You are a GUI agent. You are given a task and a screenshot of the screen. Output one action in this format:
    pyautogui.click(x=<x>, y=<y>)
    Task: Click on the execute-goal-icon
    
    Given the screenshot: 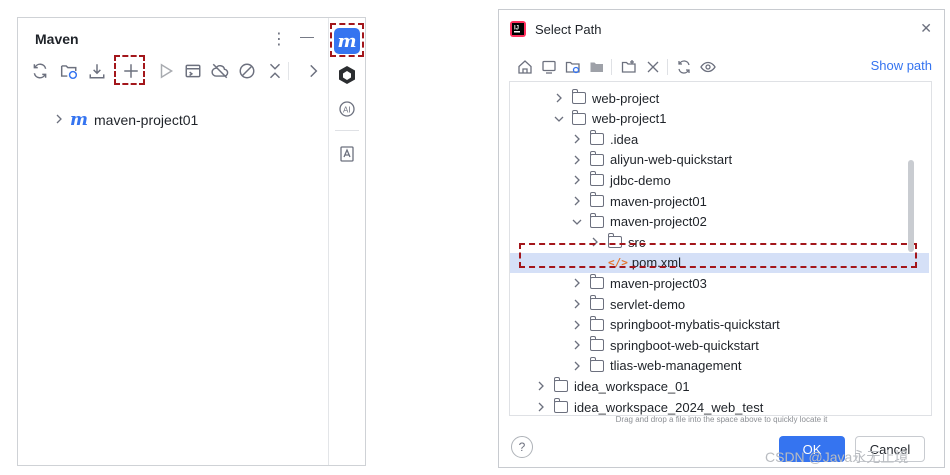 What is the action you would take?
    pyautogui.click(x=193, y=71)
    